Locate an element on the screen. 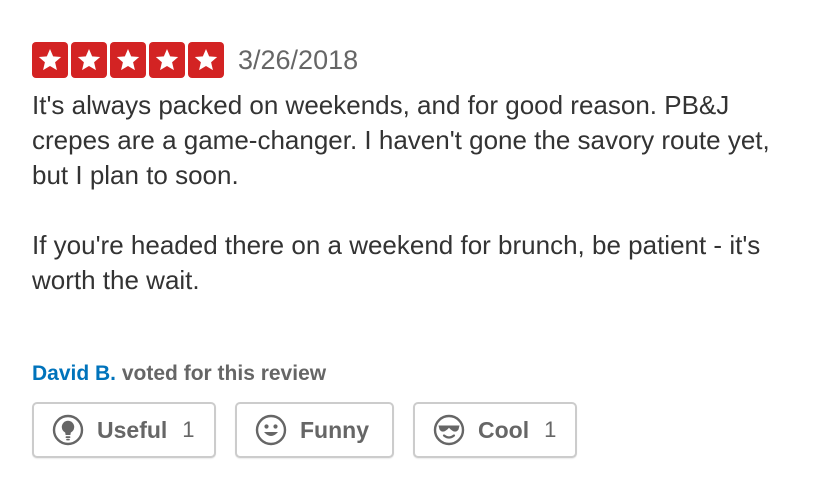 The width and height of the screenshot is (822, 498). useful-button: Useful 1 is located at coordinates (124, 430).